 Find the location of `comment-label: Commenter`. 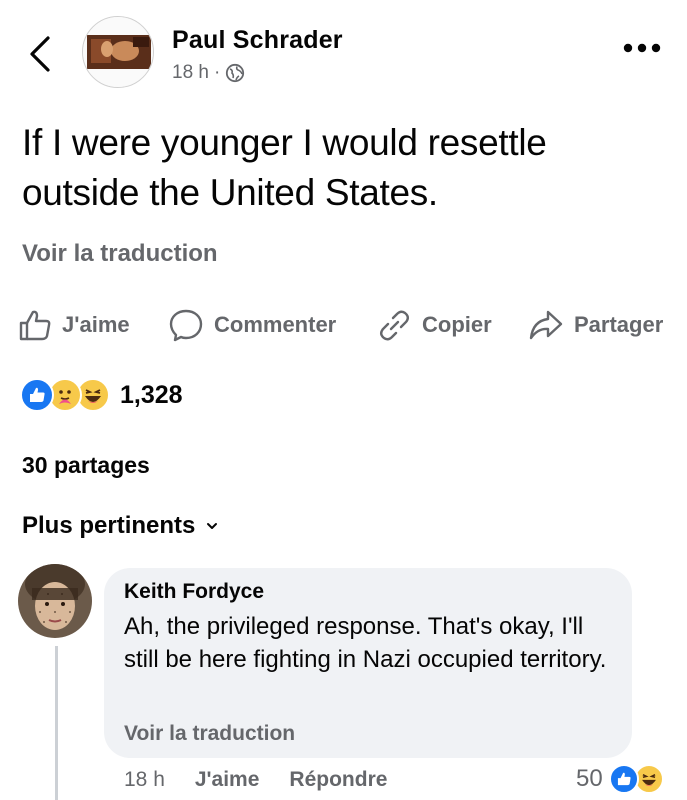

comment-label: Commenter is located at coordinates (275, 324).